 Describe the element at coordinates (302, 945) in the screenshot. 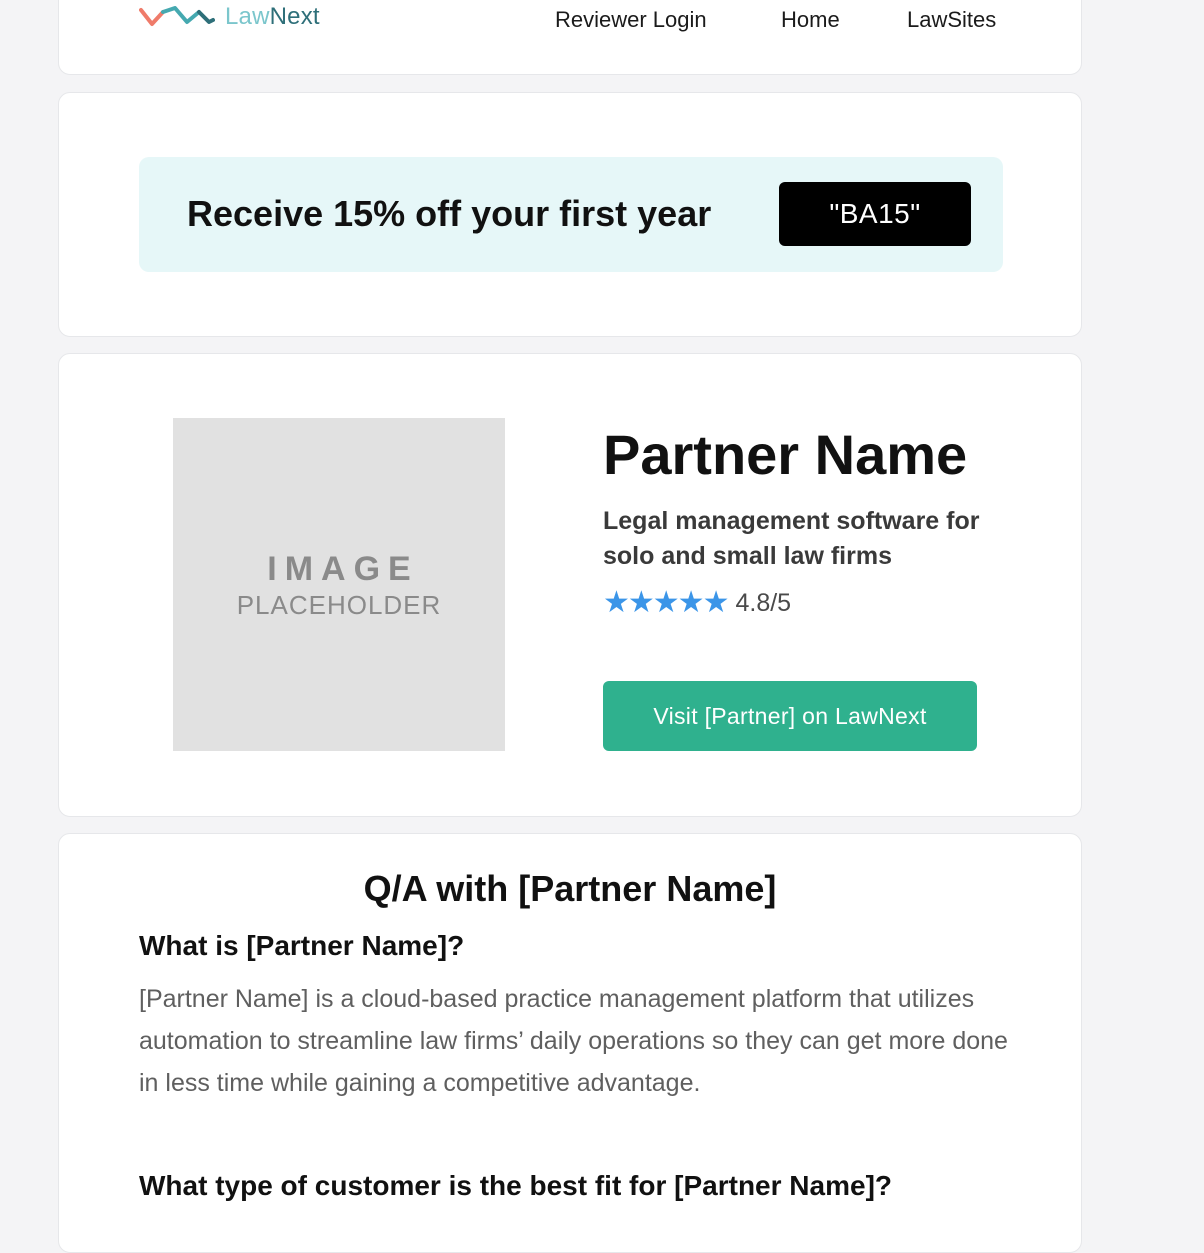

I see `qa-question: What is [Partner Name]?` at that location.